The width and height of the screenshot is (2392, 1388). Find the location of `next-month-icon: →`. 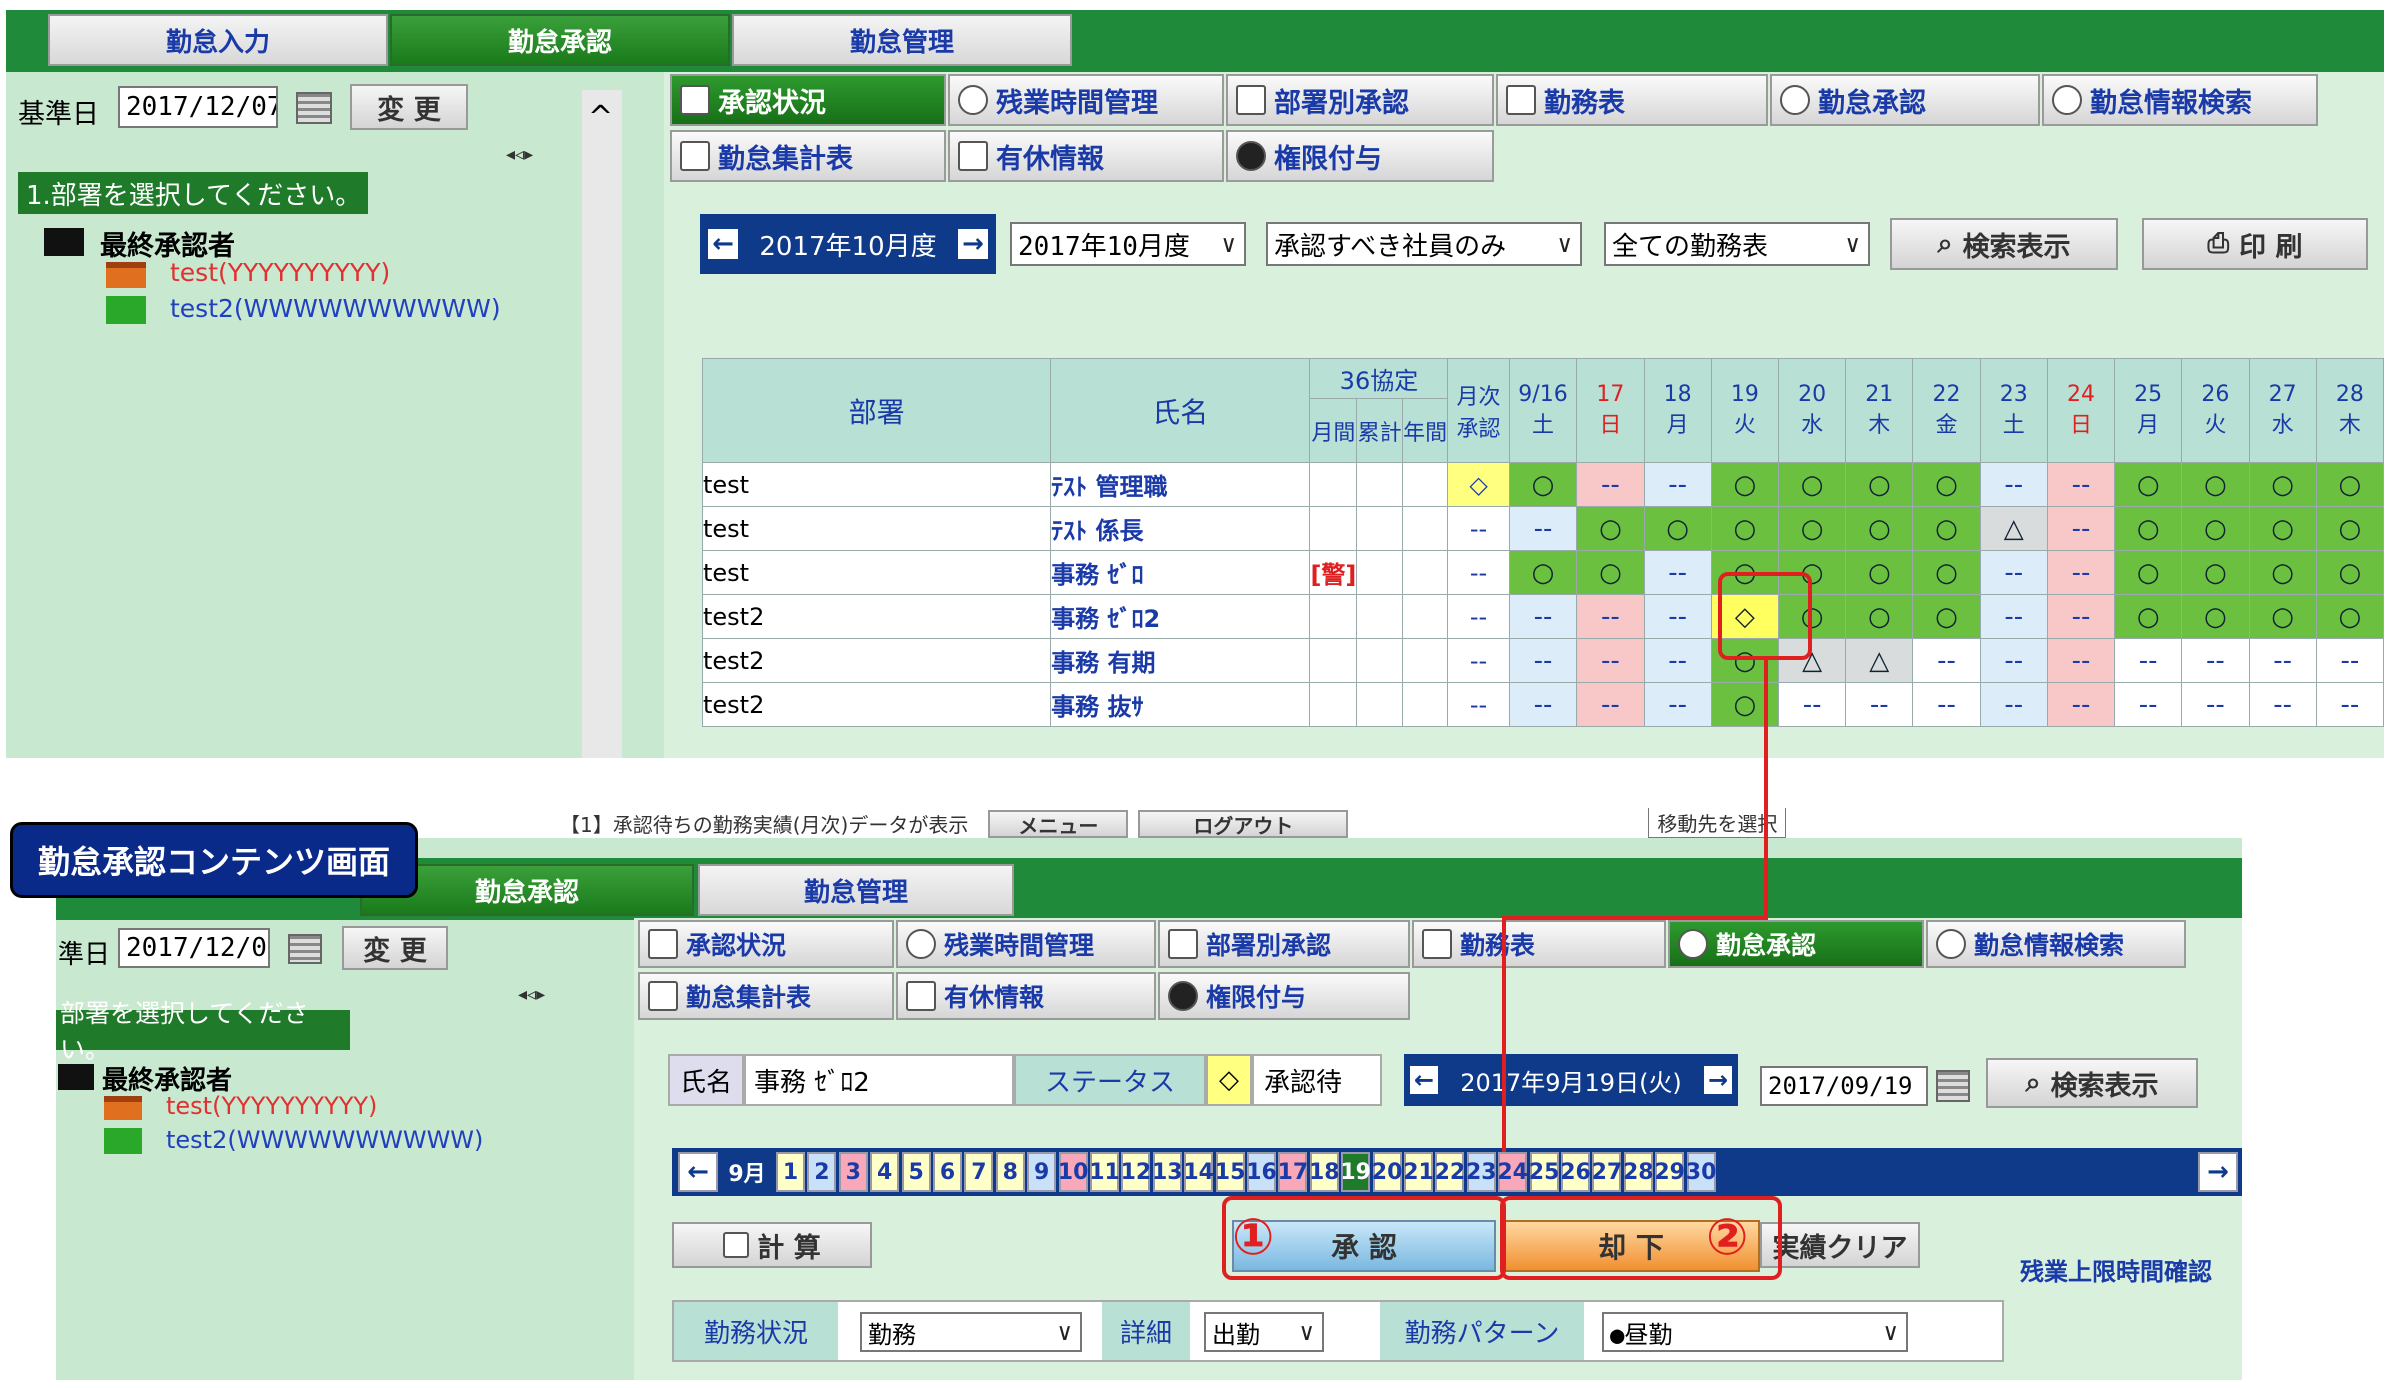

next-month-icon: → is located at coordinates (972, 244).